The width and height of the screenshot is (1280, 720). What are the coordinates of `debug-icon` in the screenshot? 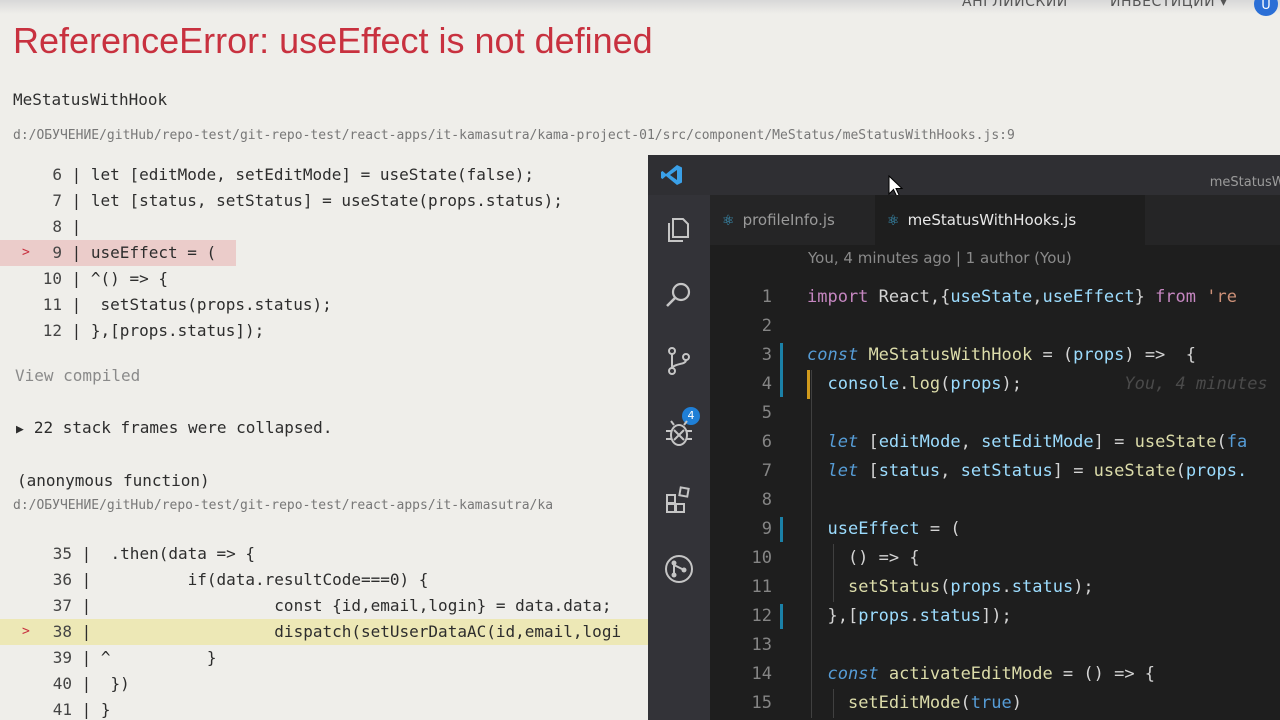 It's located at (679, 433).